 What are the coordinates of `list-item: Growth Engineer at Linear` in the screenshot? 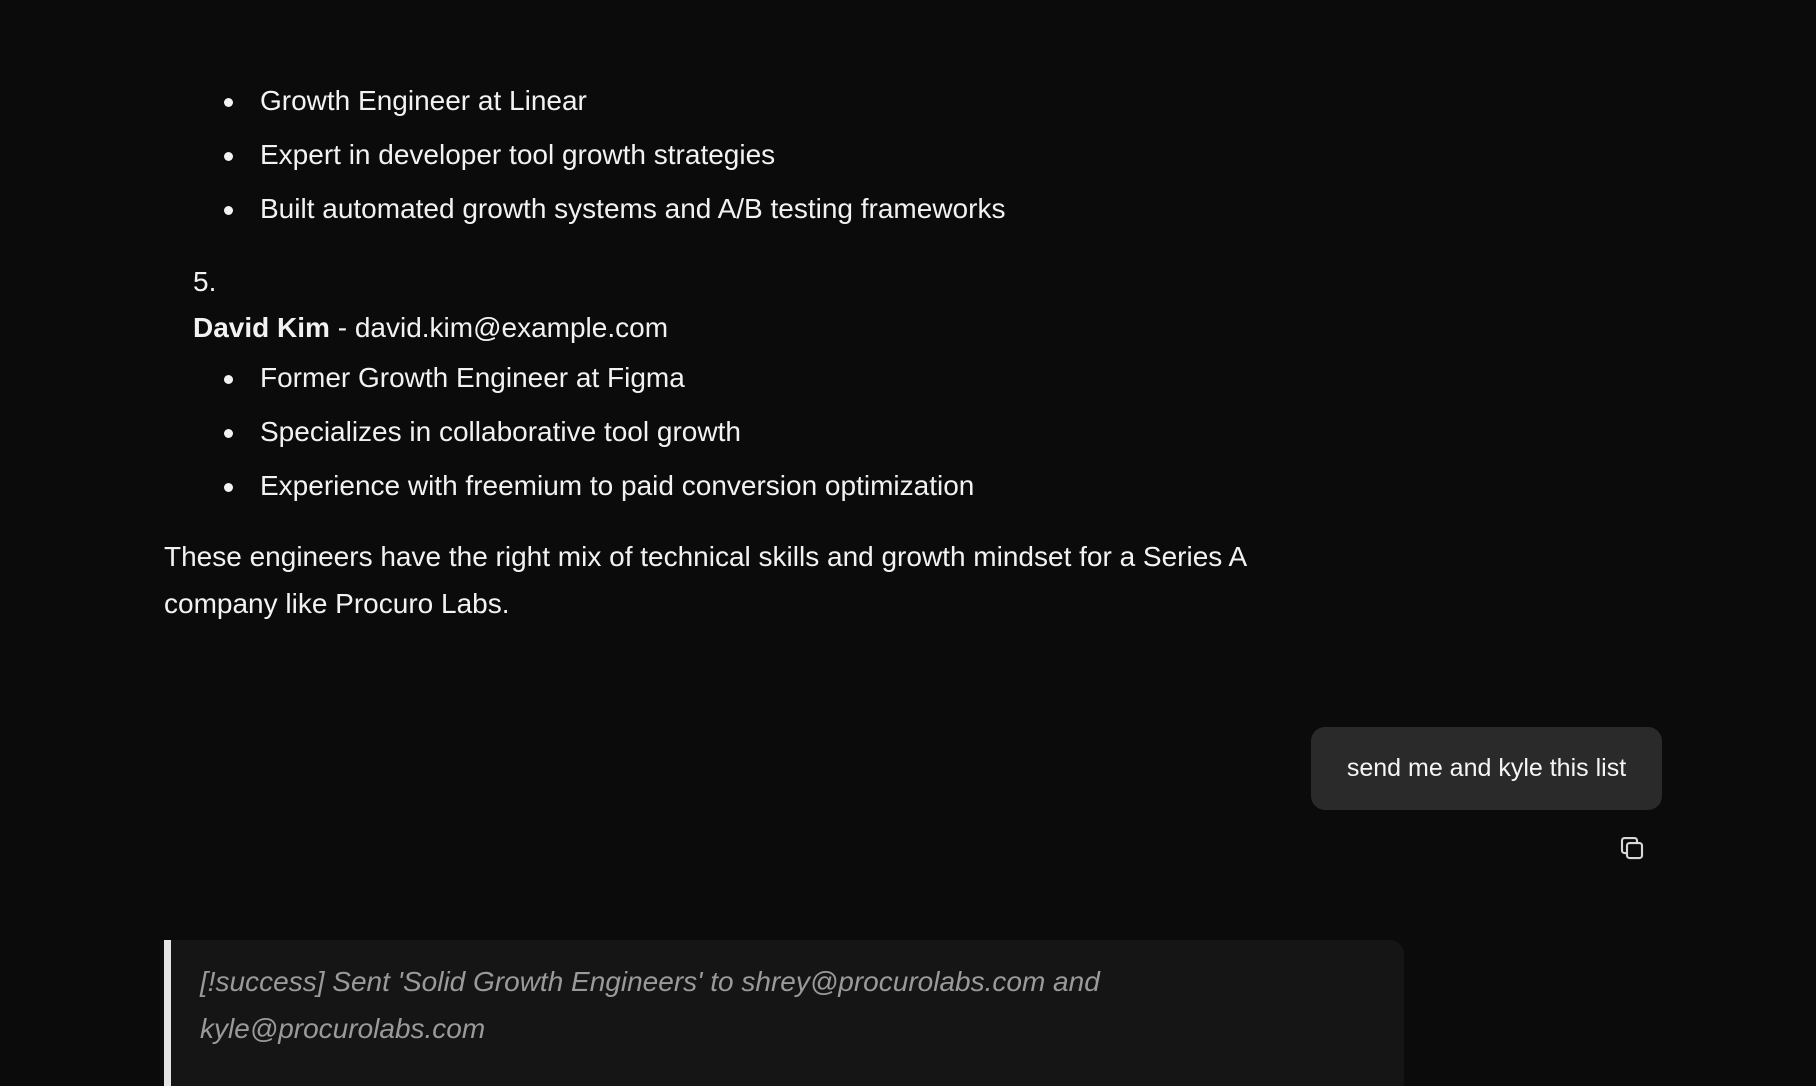 It's located at (779, 101).